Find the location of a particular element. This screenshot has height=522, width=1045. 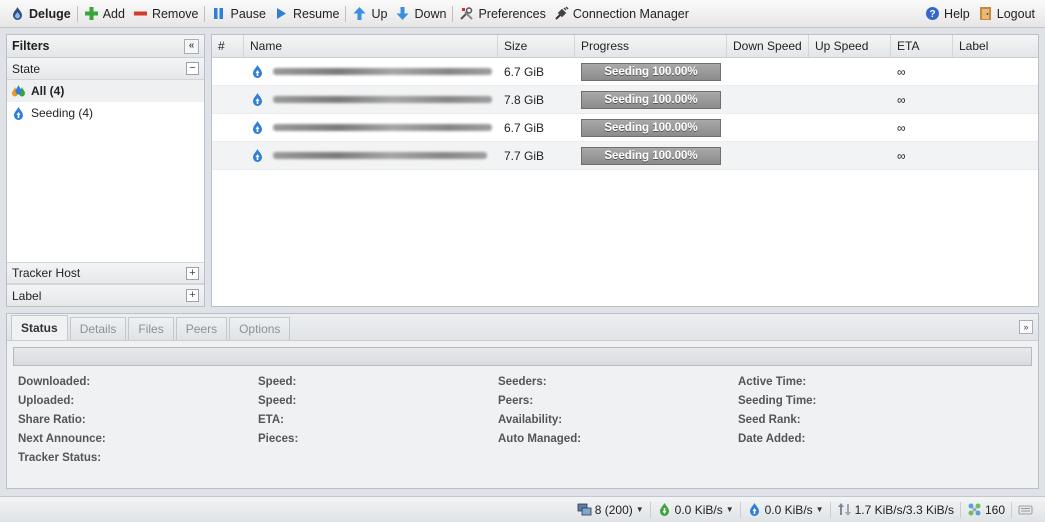

deluge-brand: Deluge is located at coordinates (40, 14).